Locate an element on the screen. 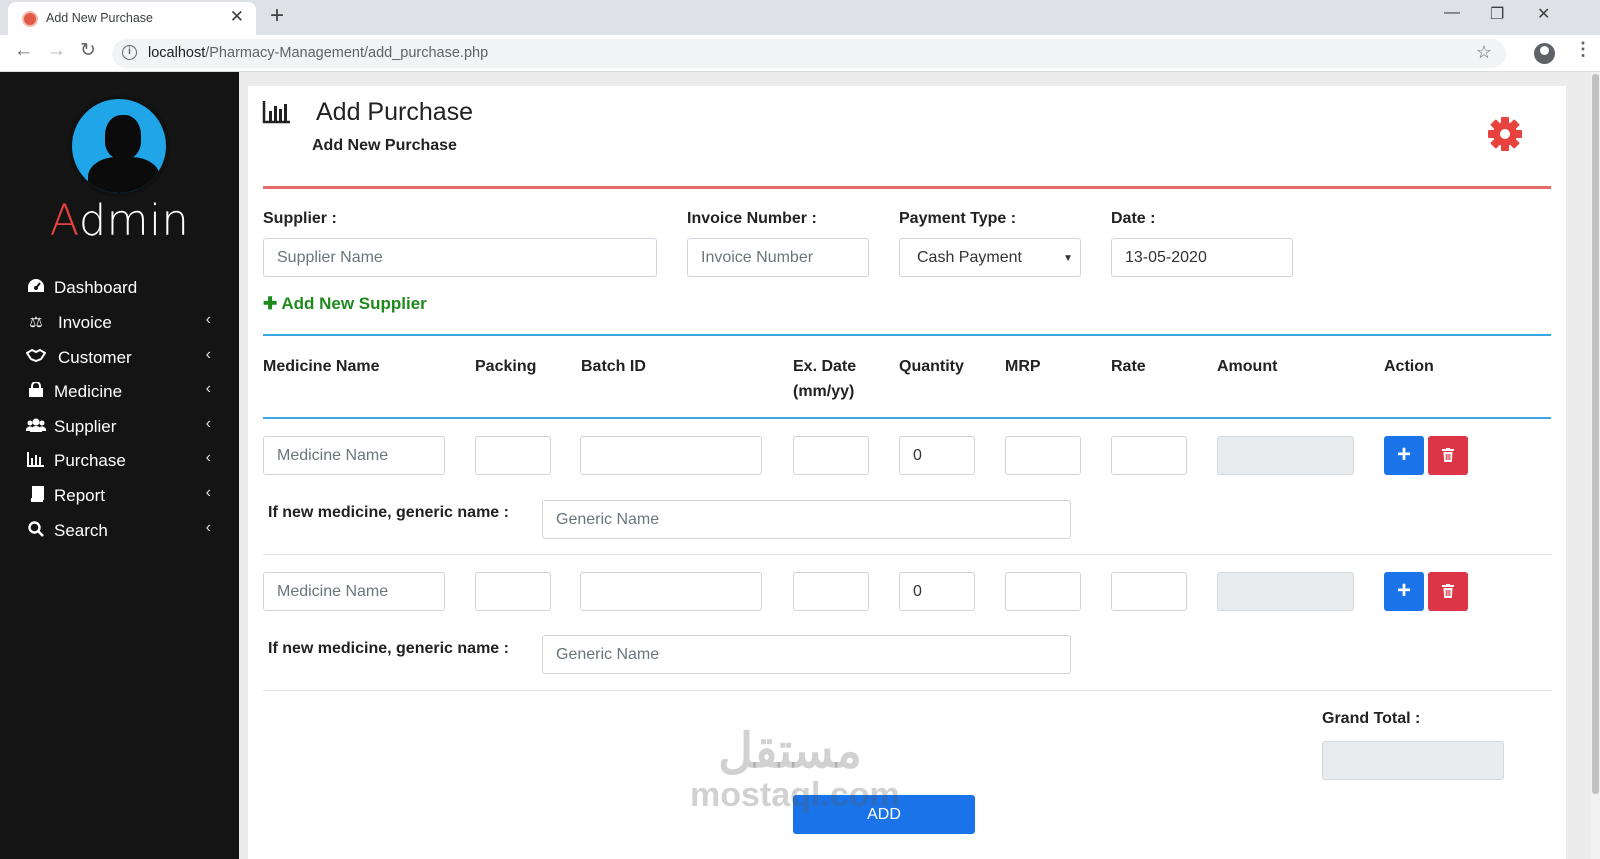 The height and width of the screenshot is (859, 1600). balance-scale-icon: ⚖ is located at coordinates (36, 322).